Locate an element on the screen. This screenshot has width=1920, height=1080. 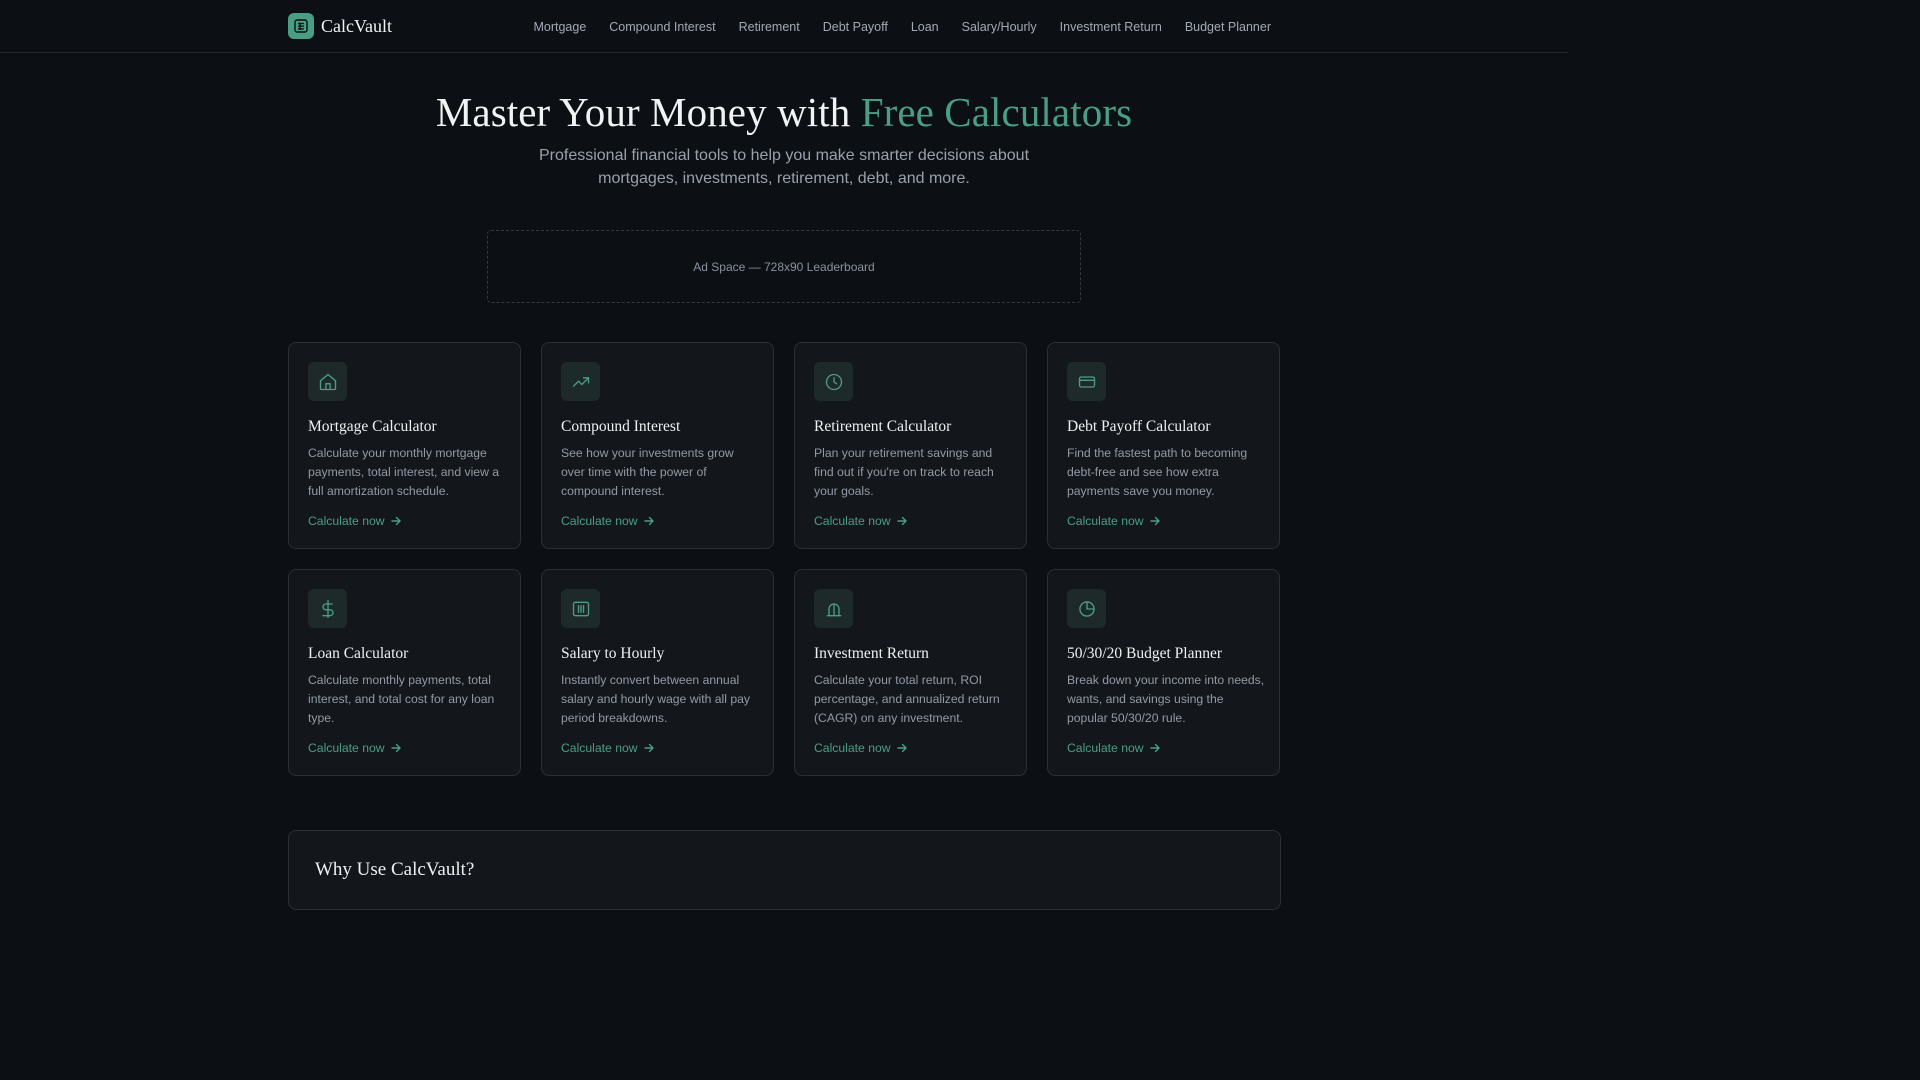
card-title: 50/30/20 Budget Planner is located at coordinates (1144, 653).